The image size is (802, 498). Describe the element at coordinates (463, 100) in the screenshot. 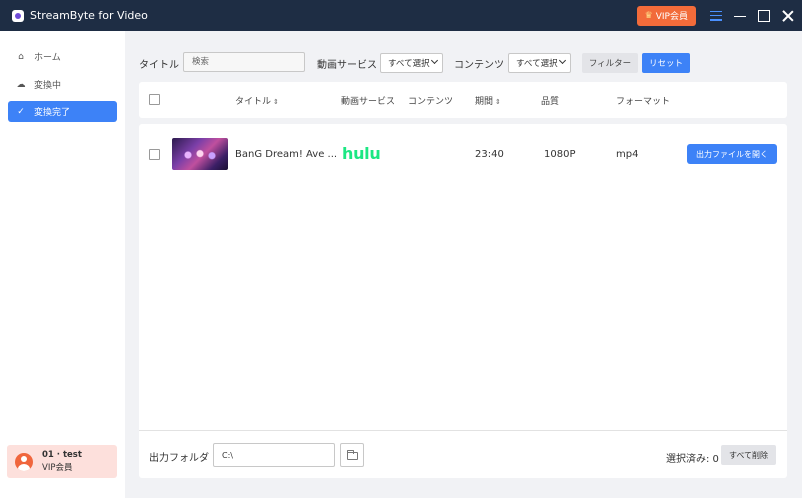

I see `table-header: タイトル ⇕ 動画サービス コンテンツ 期間 ⇕ 品質 フォーマット` at that location.